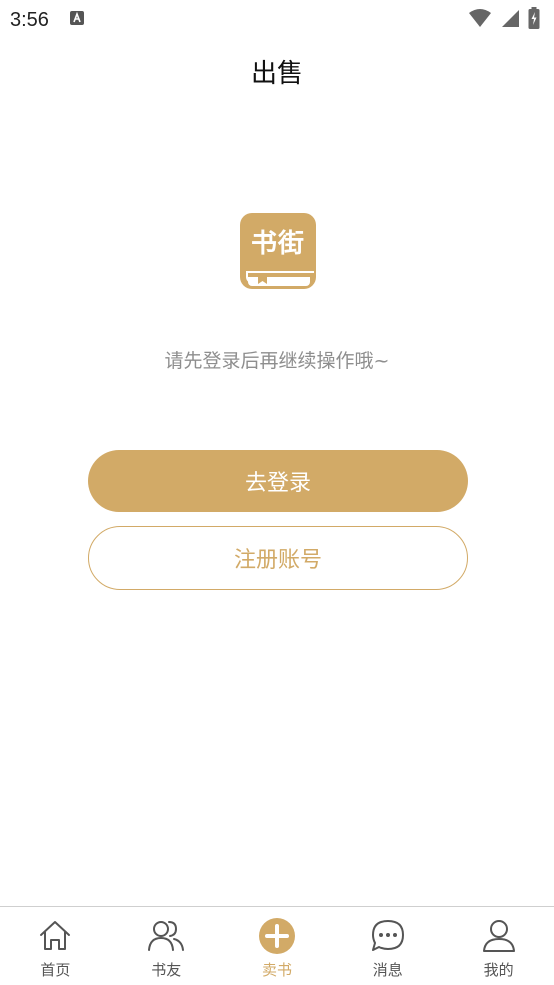  I want to click on plus-circle-icon, so click(277, 936).